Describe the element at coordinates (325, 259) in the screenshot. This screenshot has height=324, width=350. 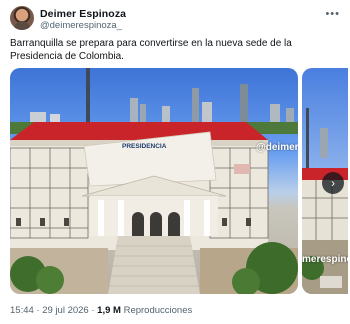
I see `media-watermark-2: merespinoz` at that location.